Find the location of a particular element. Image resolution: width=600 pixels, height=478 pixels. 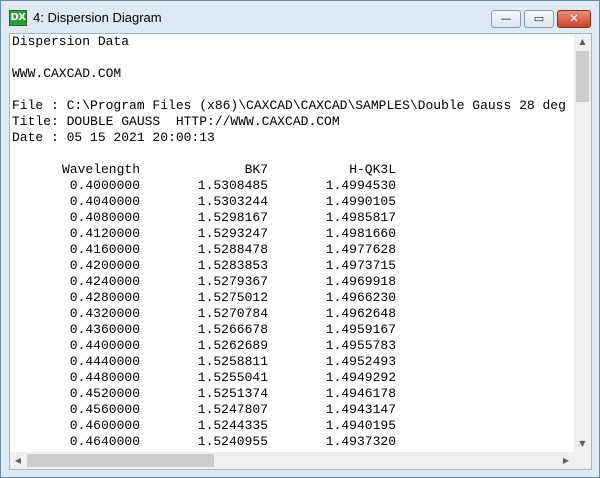

horizontal-scroll-thumb is located at coordinates (120, 460).